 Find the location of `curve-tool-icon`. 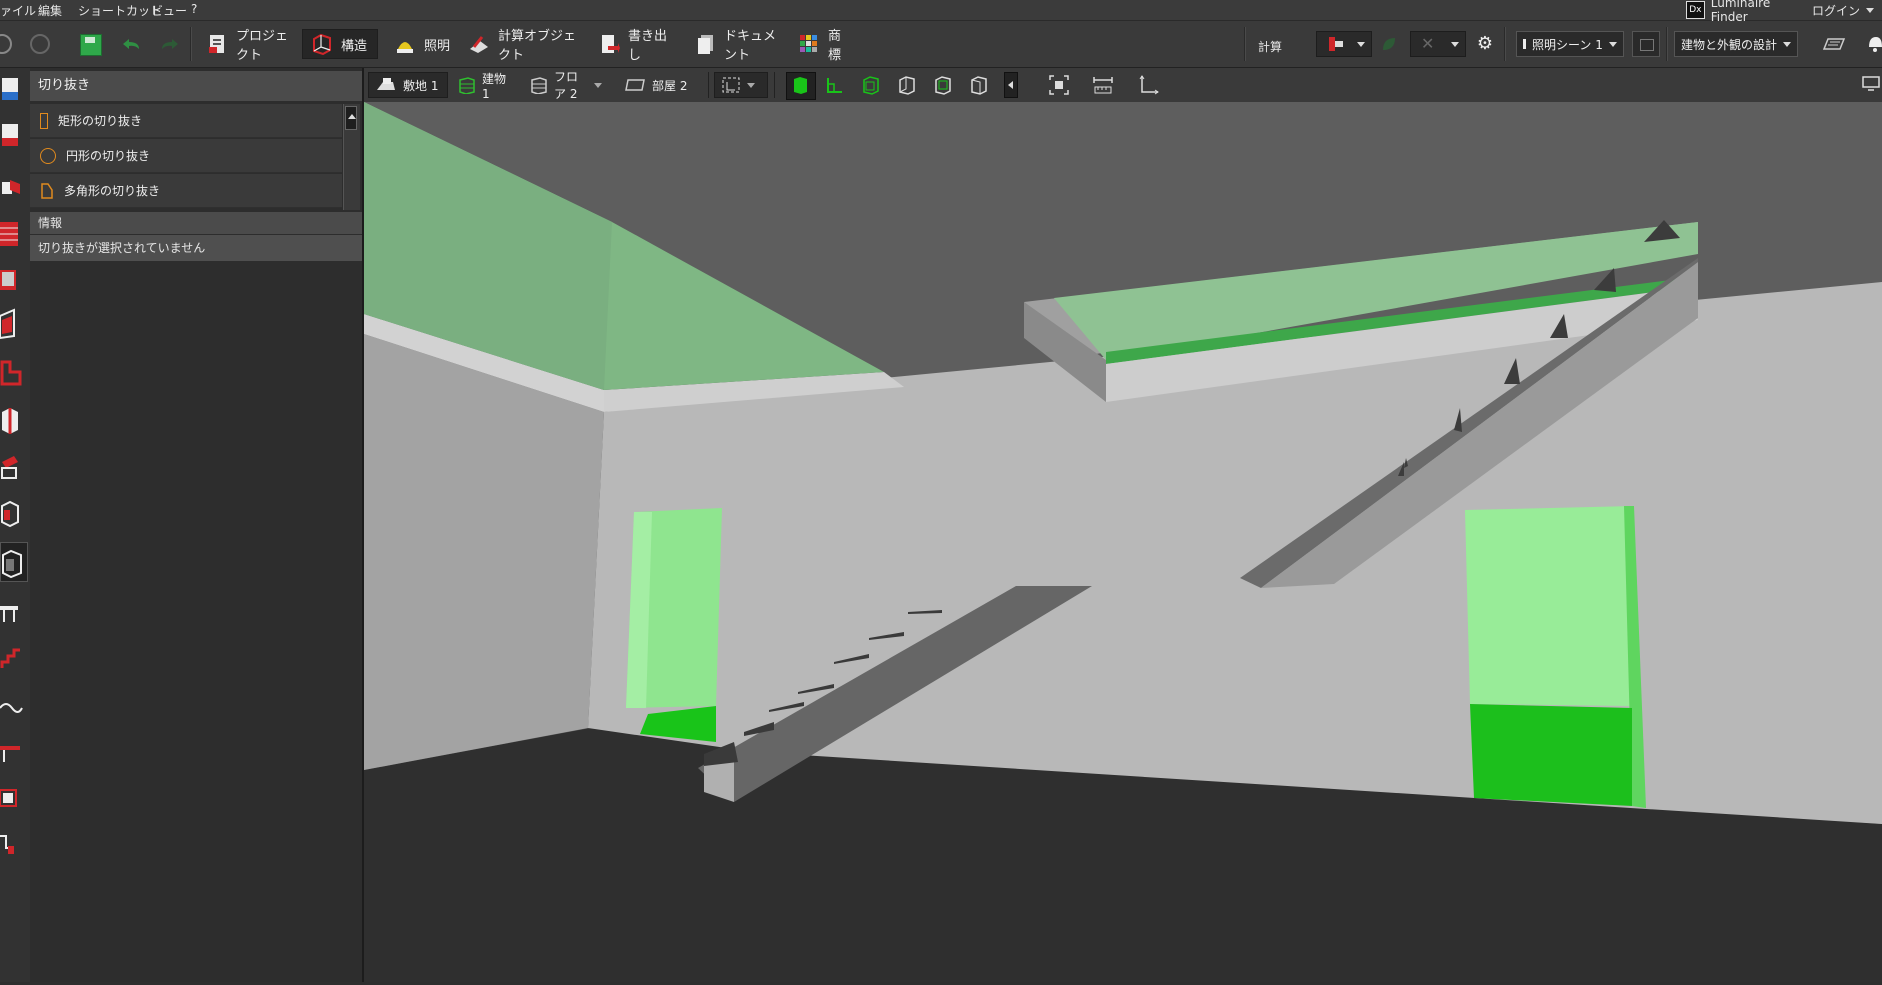

curve-tool-icon is located at coordinates (13, 706).